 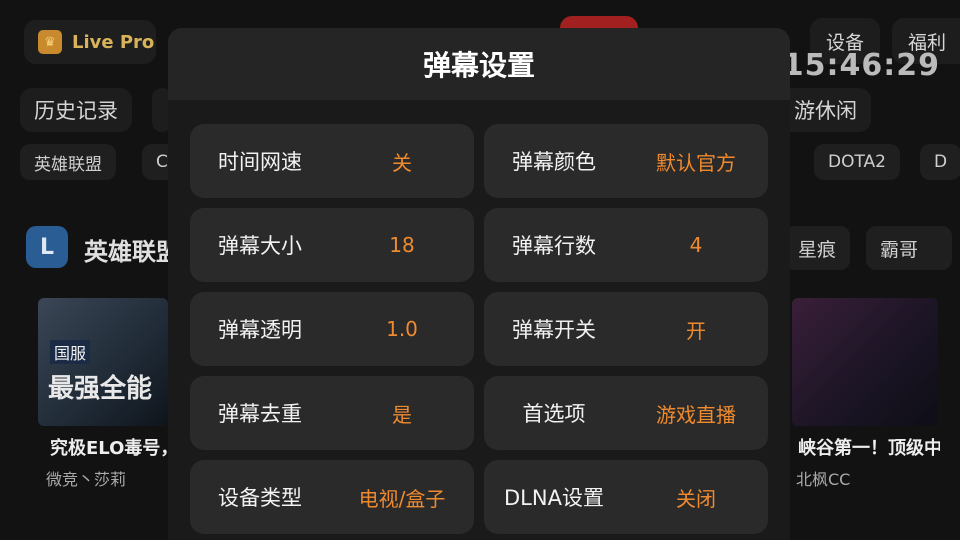 What do you see at coordinates (113, 42) in the screenshot?
I see `brand-name: Live Pro` at bounding box center [113, 42].